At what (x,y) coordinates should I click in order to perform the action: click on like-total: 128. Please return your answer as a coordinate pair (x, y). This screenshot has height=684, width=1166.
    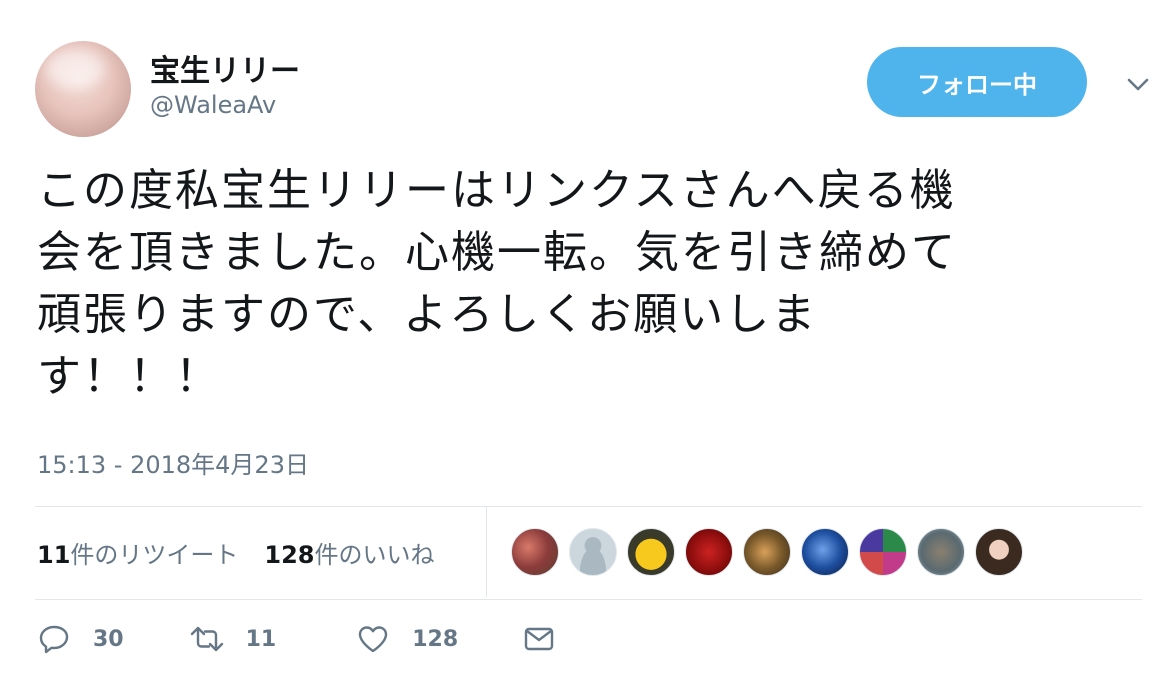
    Looking at the image, I should click on (289, 555).